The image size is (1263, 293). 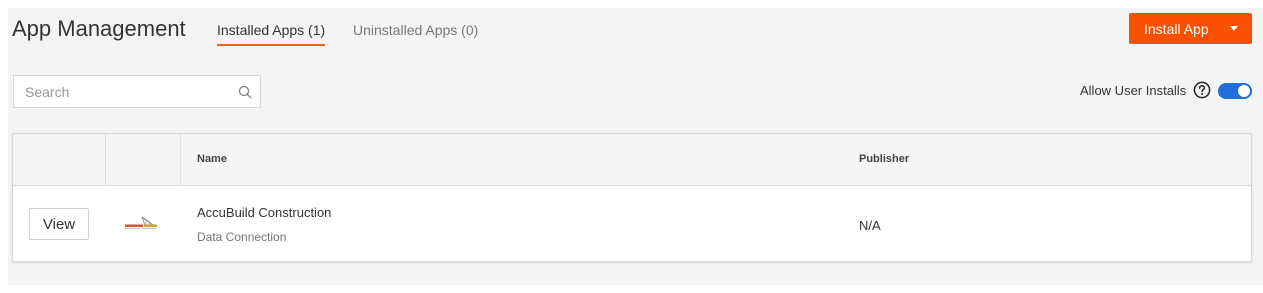 I want to click on page-title: App Management, so click(x=99, y=28).